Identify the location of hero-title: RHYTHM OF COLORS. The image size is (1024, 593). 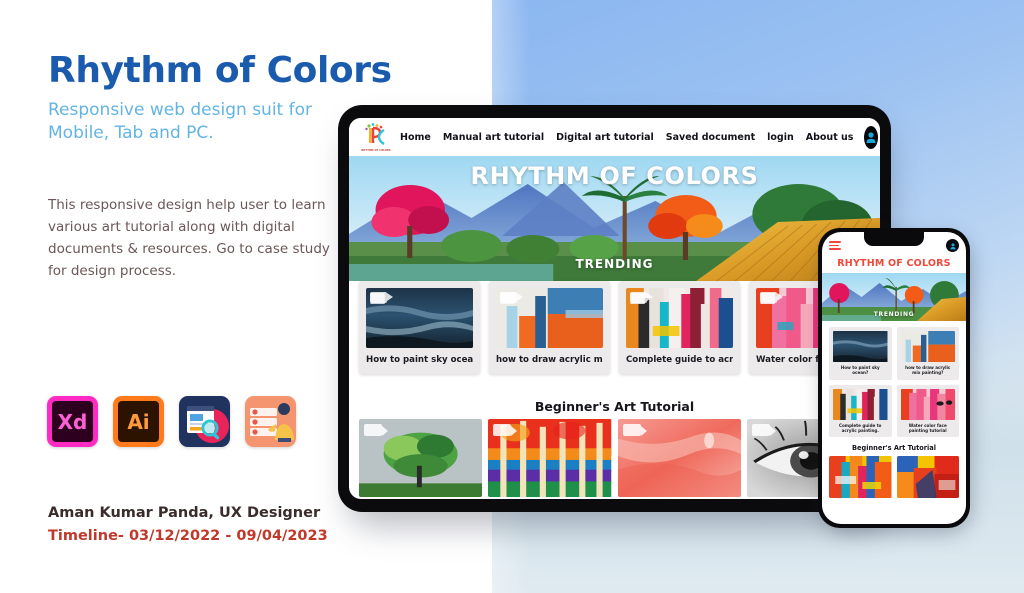
(614, 176).